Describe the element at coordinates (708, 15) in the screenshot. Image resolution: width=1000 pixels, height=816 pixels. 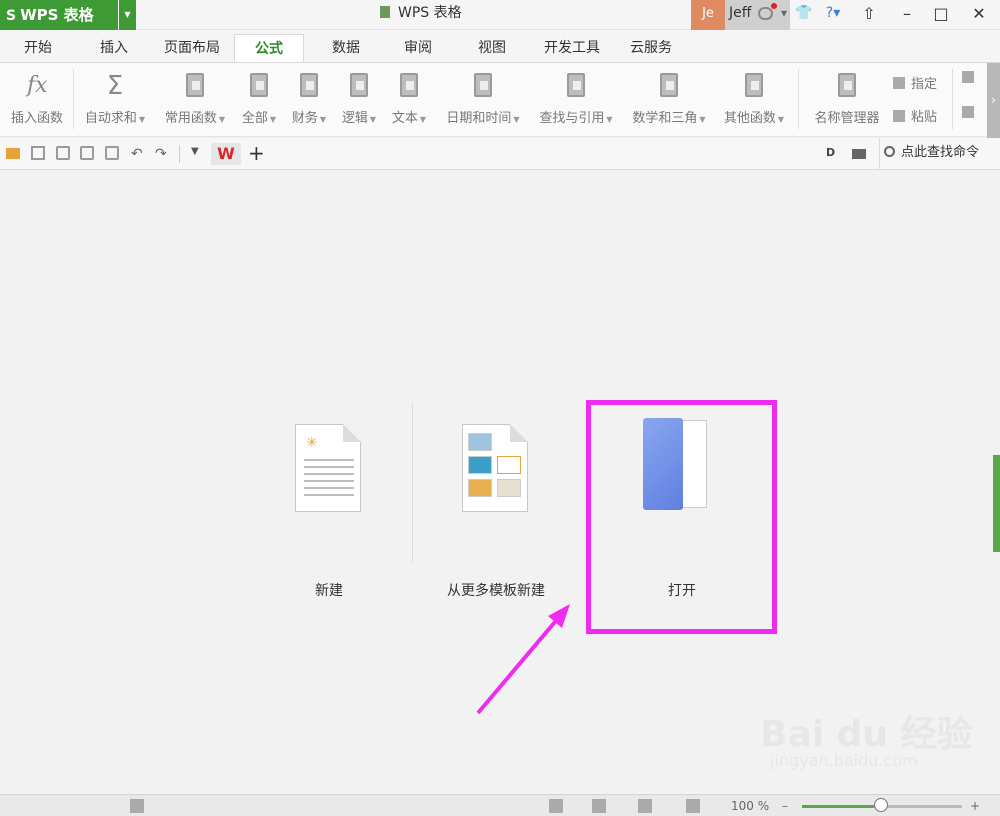
I see `avatar: Je` at that location.